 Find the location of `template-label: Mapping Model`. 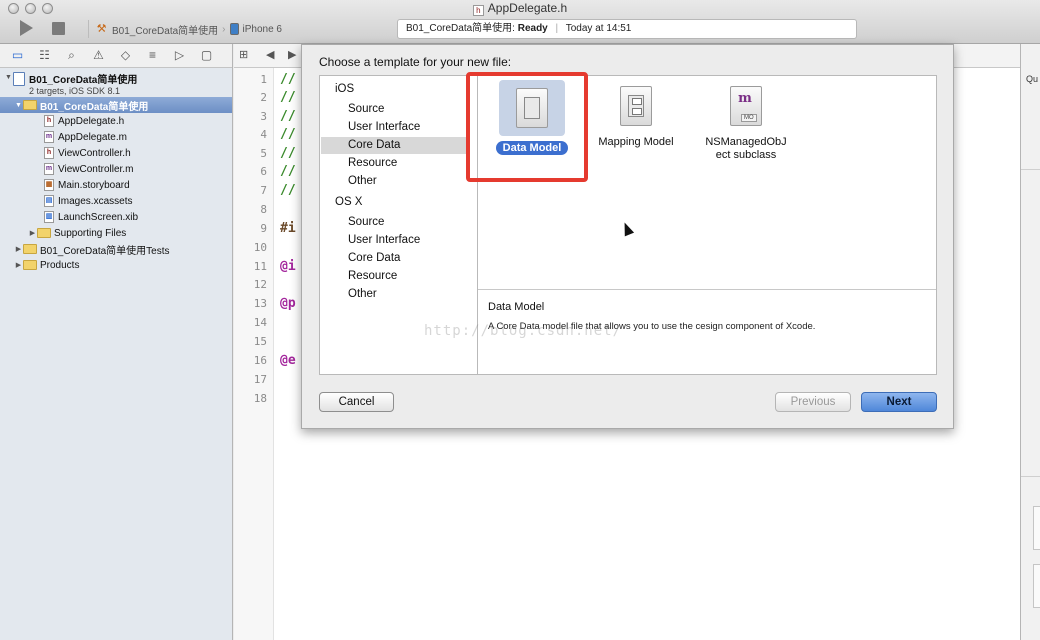

template-label: Mapping Model is located at coordinates (636, 142).